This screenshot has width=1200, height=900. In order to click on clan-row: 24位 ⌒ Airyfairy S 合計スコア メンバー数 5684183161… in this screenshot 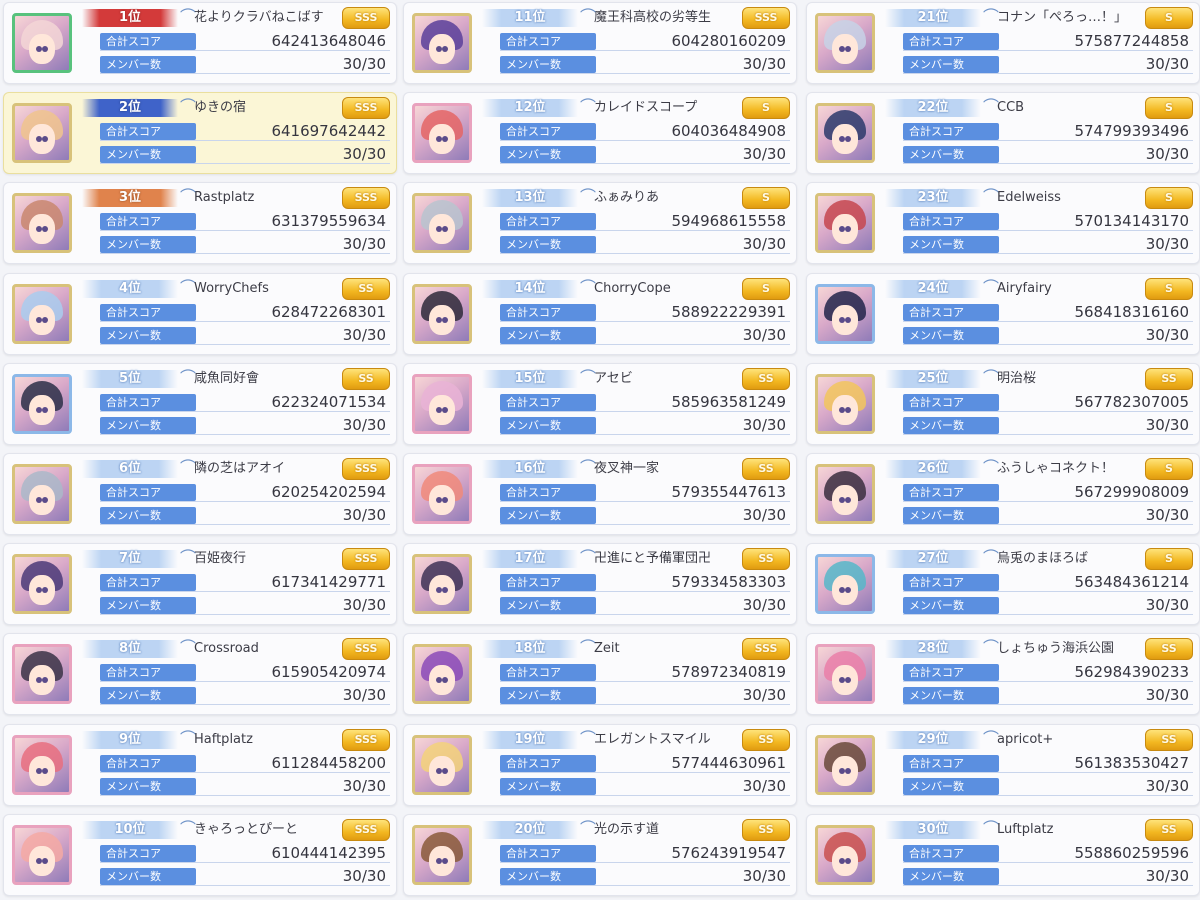, I will do `click(1003, 314)`.